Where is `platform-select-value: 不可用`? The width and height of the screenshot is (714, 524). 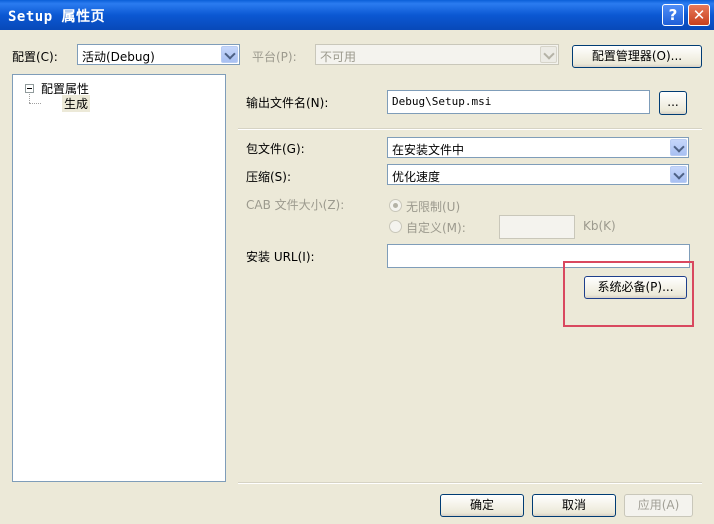 platform-select-value: 不可用 is located at coordinates (338, 57).